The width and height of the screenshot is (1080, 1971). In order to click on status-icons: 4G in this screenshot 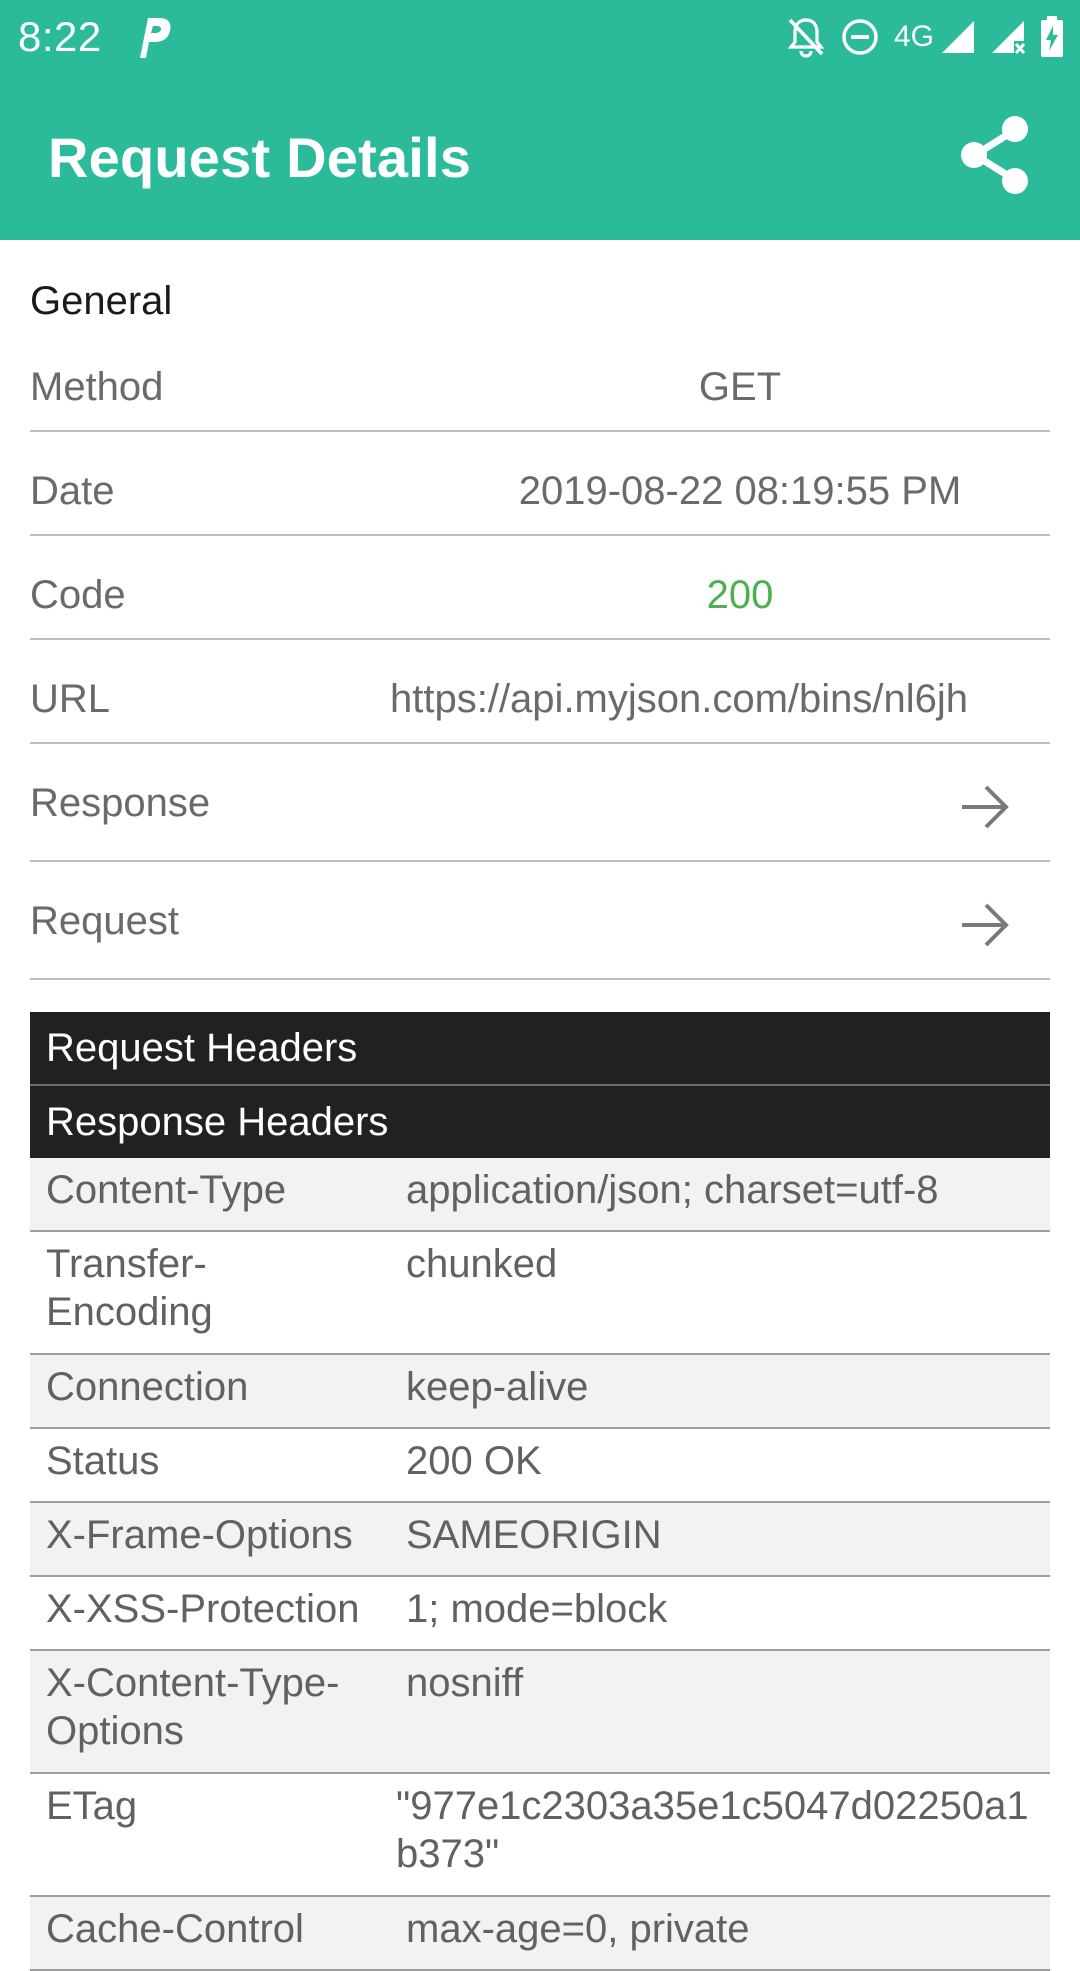, I will do `click(925, 37)`.